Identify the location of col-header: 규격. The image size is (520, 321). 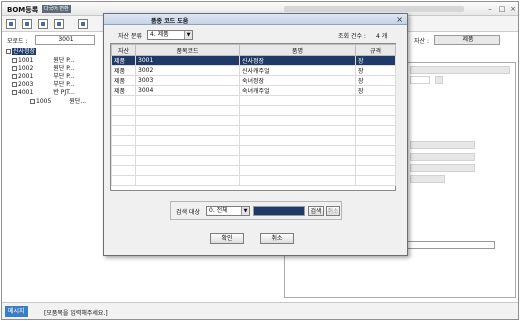
(375, 50).